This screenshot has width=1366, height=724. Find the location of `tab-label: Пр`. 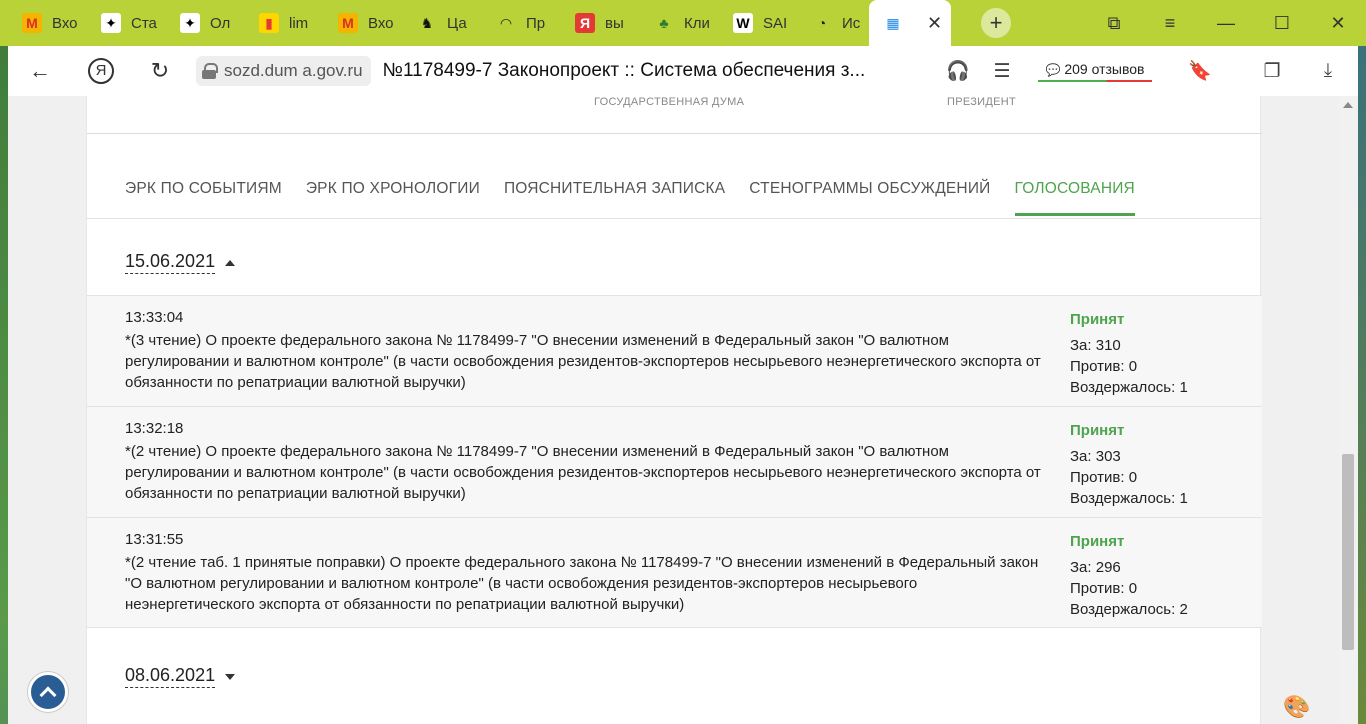

tab-label: Пр is located at coordinates (536, 23).